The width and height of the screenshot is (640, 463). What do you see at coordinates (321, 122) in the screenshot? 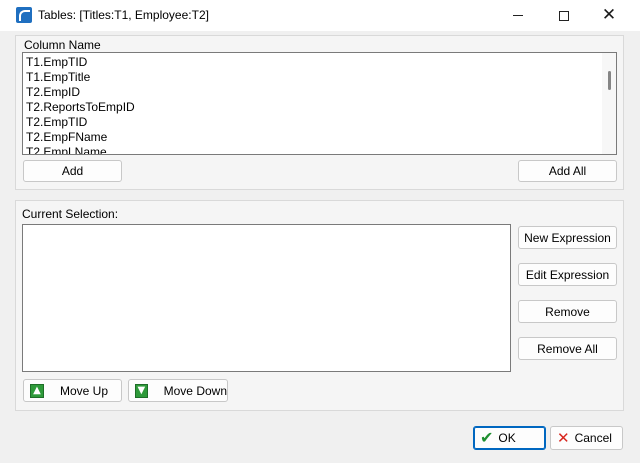
I see `list-item: T2.EmpTID` at bounding box center [321, 122].